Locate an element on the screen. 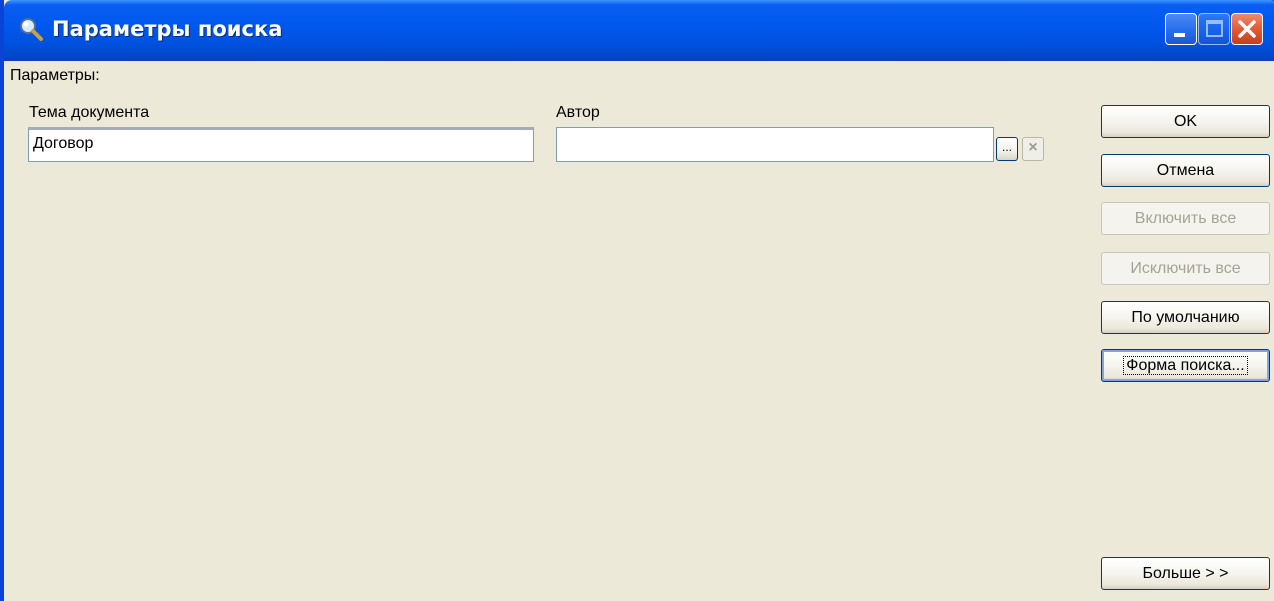 The width and height of the screenshot is (1274, 601). close-icon is located at coordinates (1247, 29).